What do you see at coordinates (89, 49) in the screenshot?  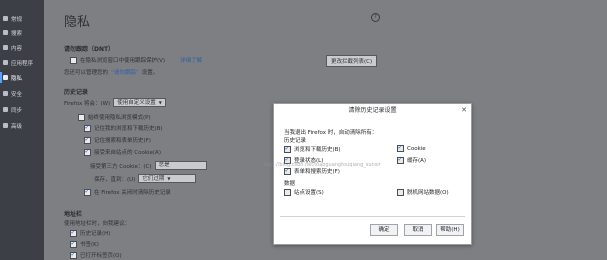 I see `dnt-section-title: 请勿跟踪（DNT）` at bounding box center [89, 49].